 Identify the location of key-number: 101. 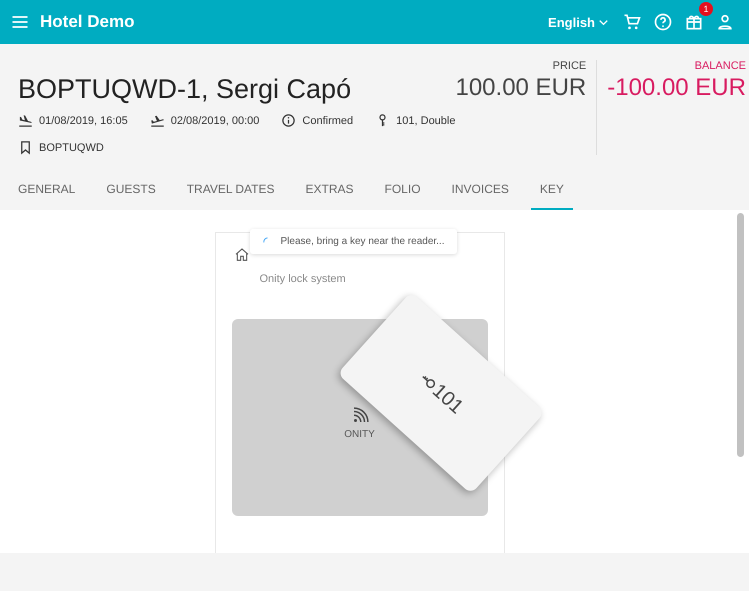
(447, 399).